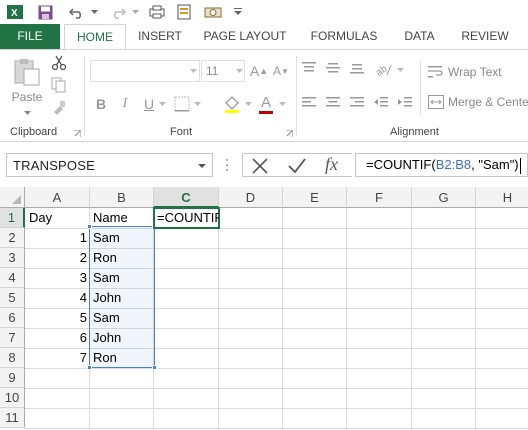  I want to click on tab-review: REVIEW, so click(485, 36).